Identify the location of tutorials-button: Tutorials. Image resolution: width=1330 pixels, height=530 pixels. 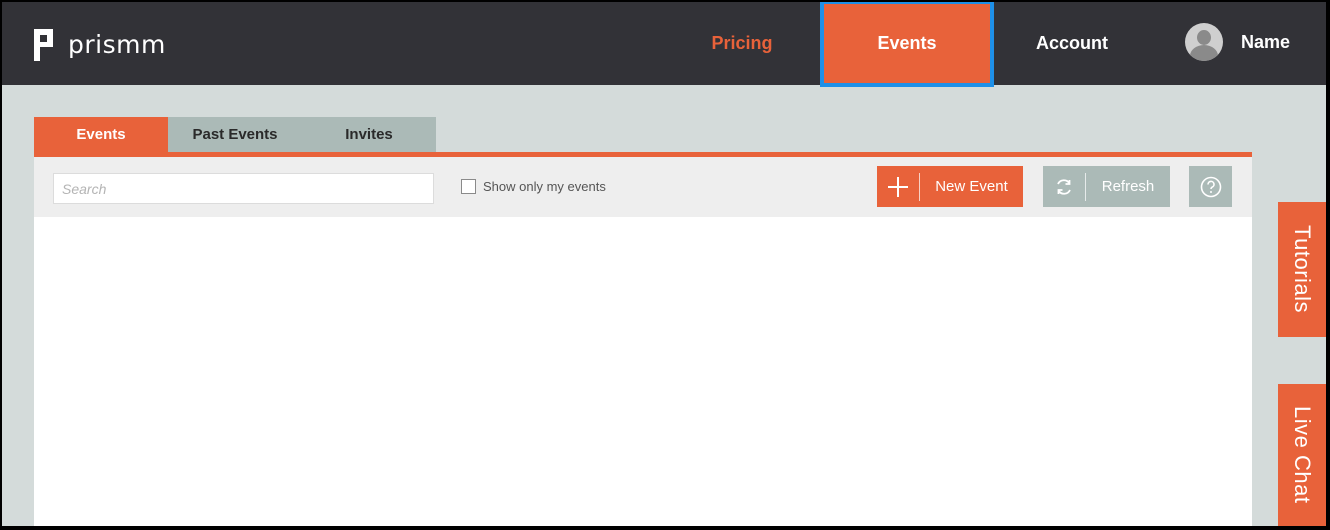
(1302, 269).